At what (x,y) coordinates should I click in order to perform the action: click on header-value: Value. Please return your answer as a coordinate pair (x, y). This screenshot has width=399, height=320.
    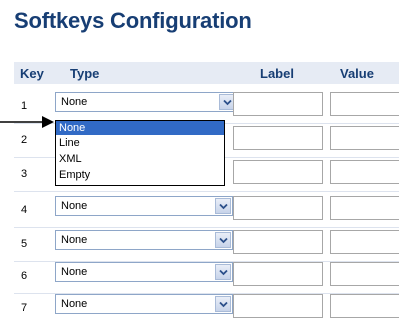
    Looking at the image, I should click on (357, 73).